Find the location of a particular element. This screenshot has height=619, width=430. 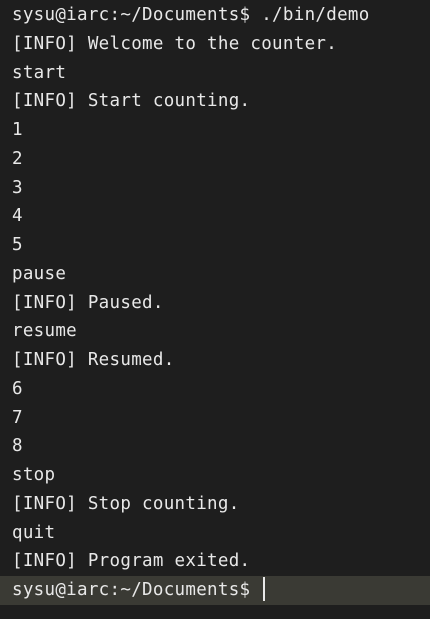

terminal-input-line: resume is located at coordinates (45, 331).